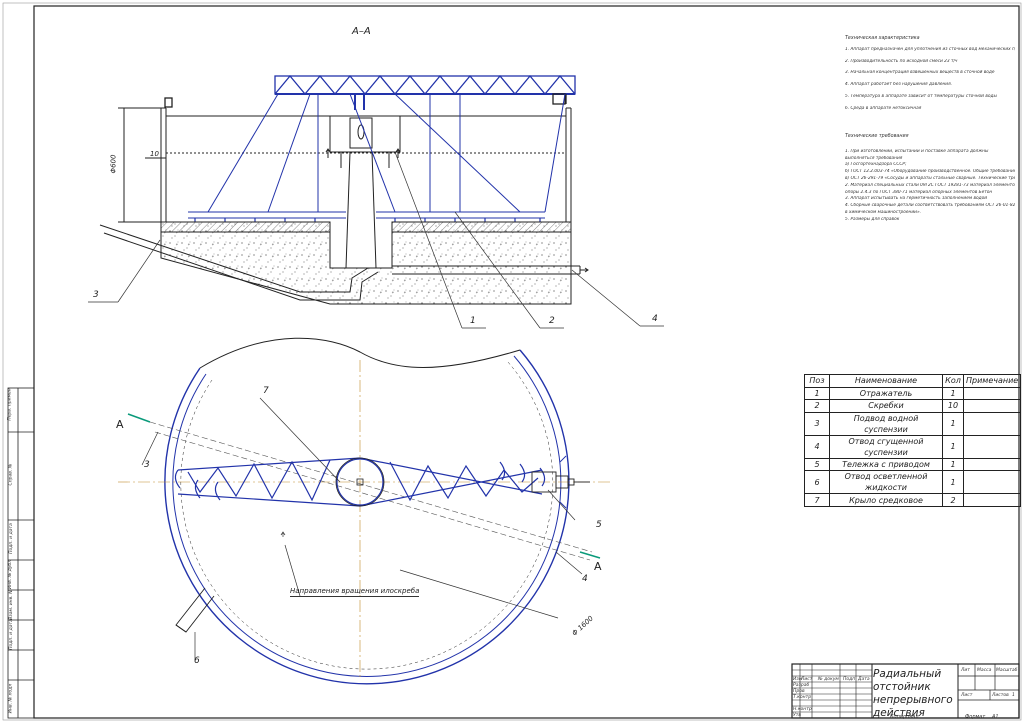 This screenshot has width=1024, height=723. I want to click on characteristics-heading: Техническая характеристика, so click(882, 38).